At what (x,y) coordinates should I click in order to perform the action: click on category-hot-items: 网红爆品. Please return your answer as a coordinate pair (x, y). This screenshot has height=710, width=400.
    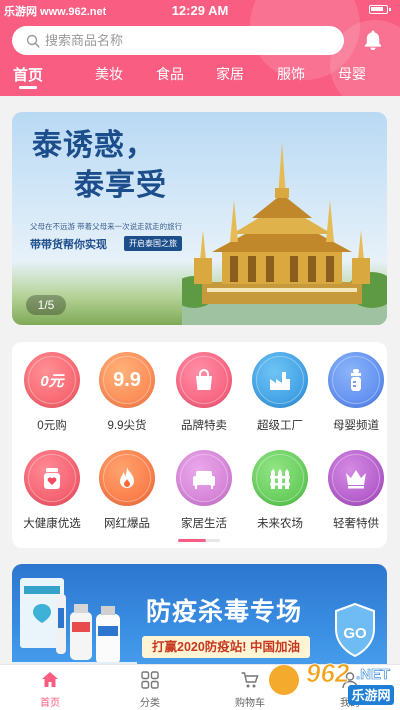
    Looking at the image, I should click on (127, 490).